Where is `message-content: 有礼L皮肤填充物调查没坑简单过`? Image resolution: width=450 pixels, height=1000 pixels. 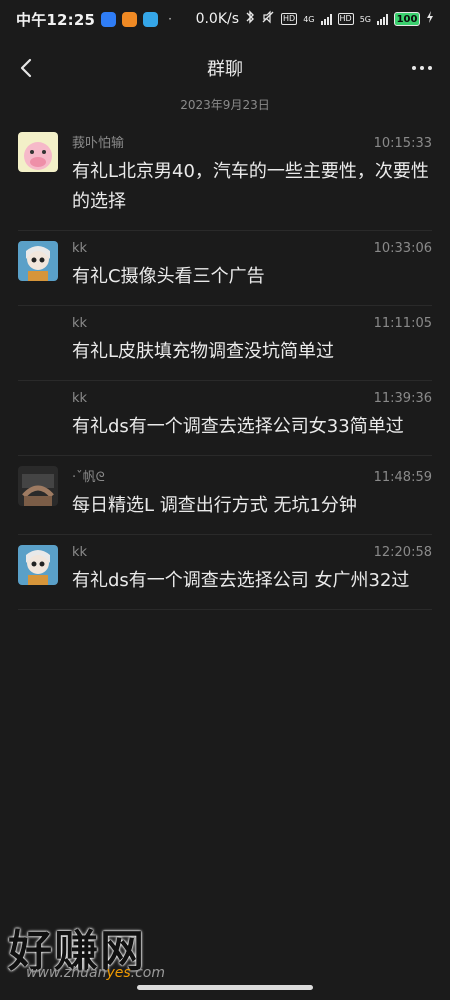
message-content: 有礼L皮肤填充物调查没坑简单过 is located at coordinates (203, 351).